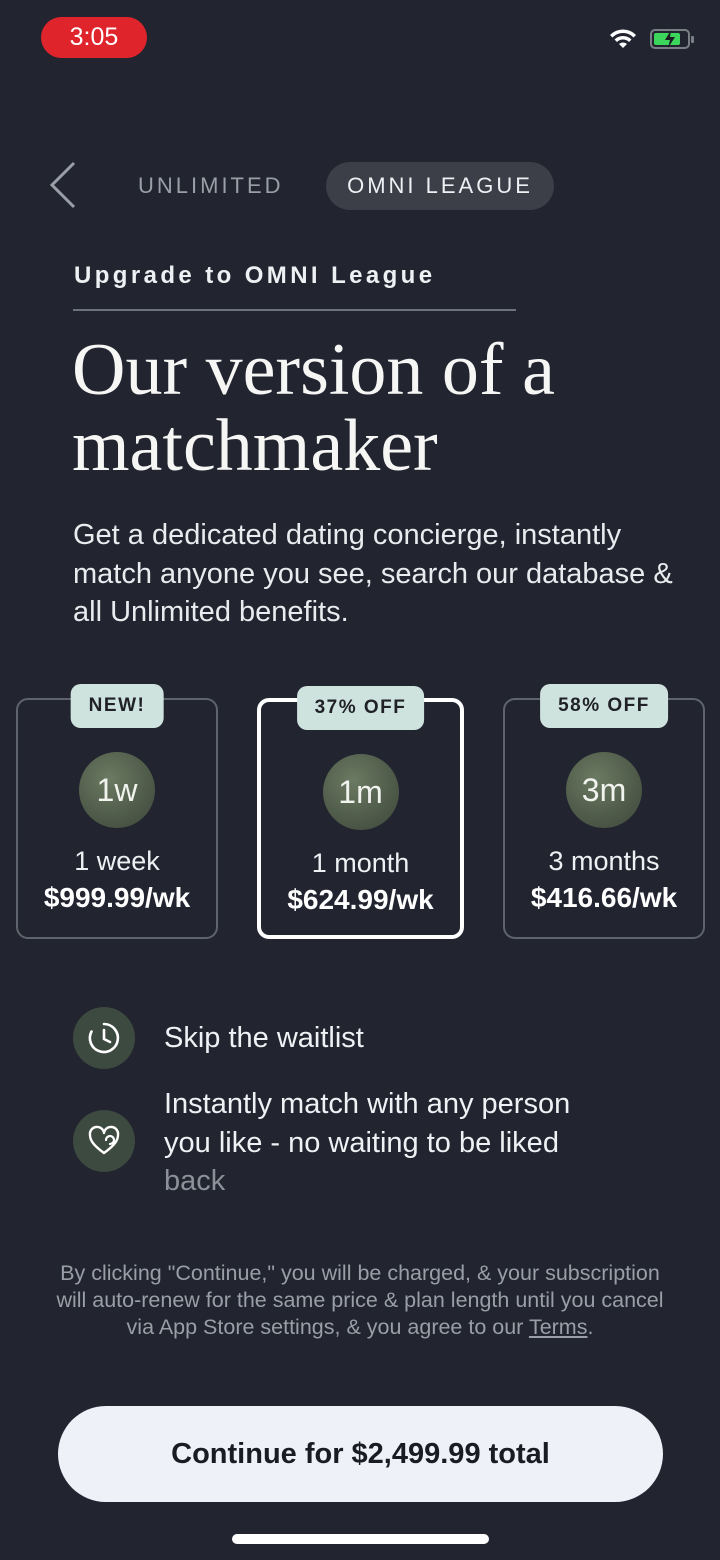 Image resolution: width=720 pixels, height=1560 pixels. What do you see at coordinates (360, 899) in the screenshot?
I see `plan-price: $624.99/wk` at bounding box center [360, 899].